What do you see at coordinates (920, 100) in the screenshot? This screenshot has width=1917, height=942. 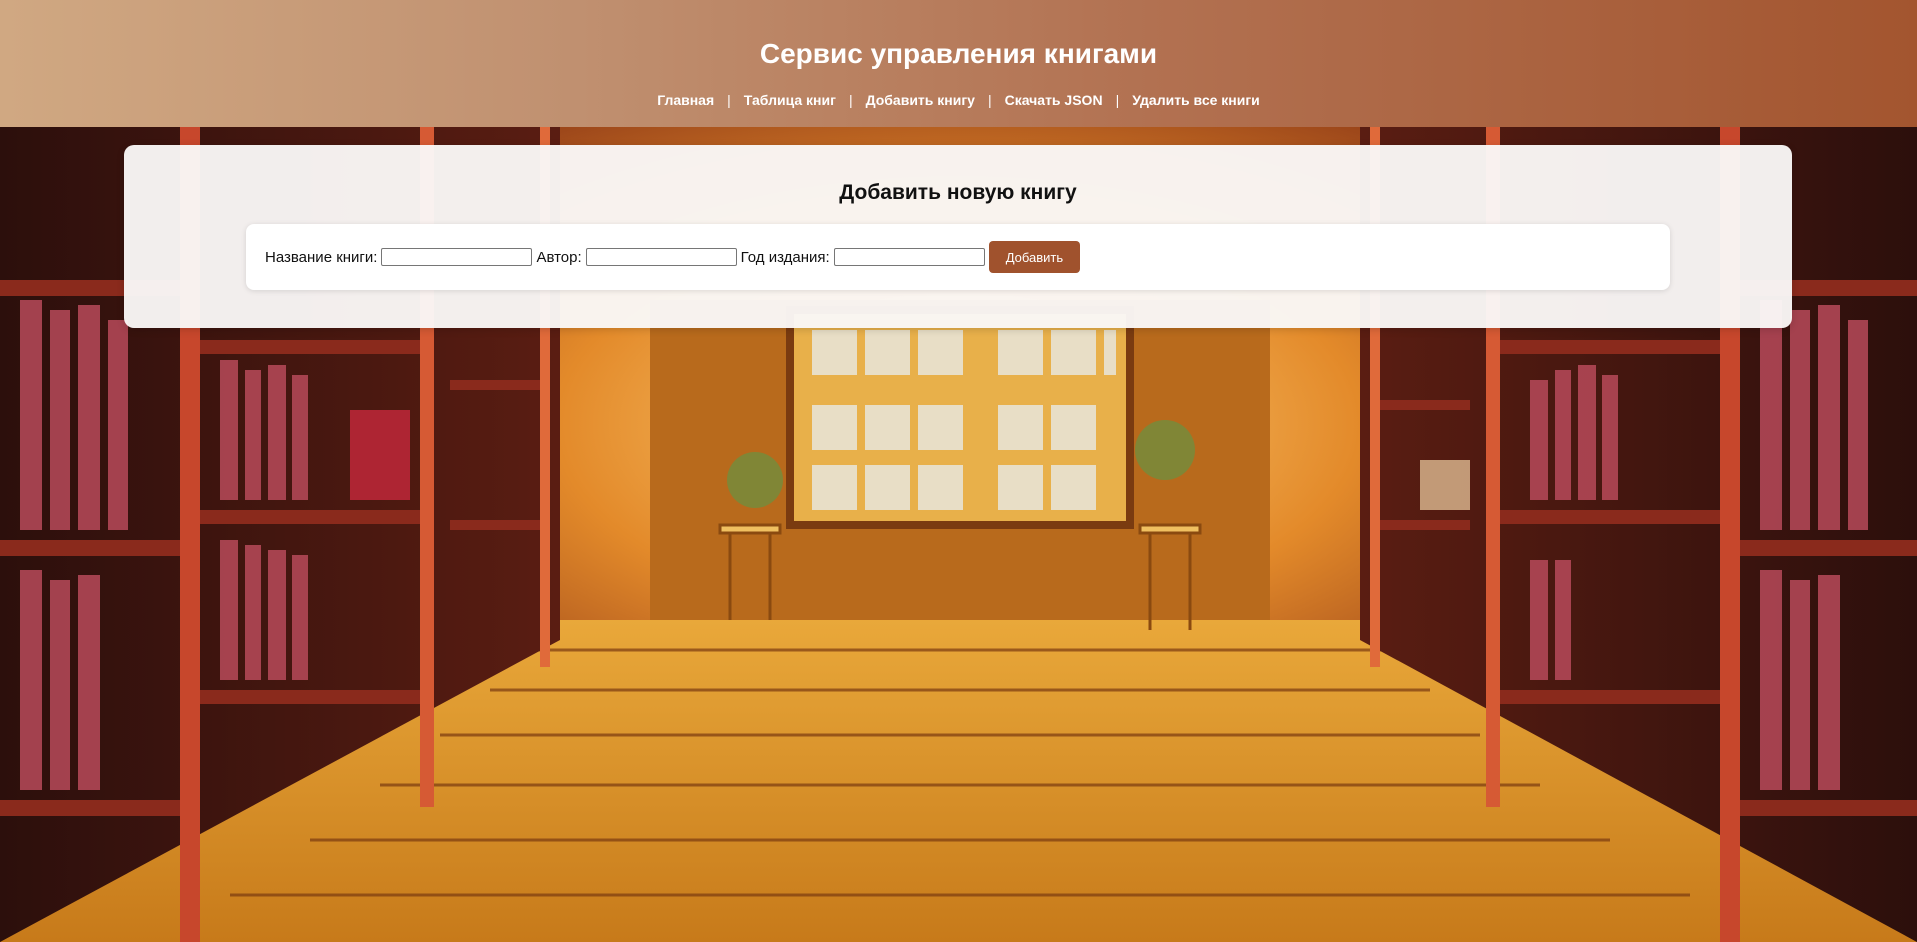 I see `nav-link-add-book: Добавить книгу` at bounding box center [920, 100].